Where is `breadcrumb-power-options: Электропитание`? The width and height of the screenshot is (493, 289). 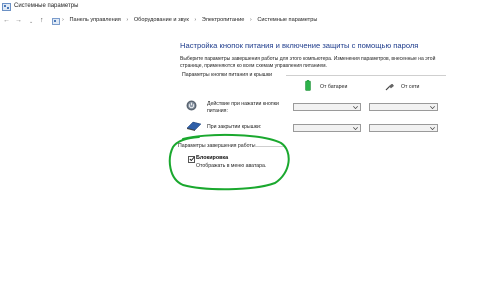 breadcrumb-power-options: Электропитание is located at coordinates (223, 20).